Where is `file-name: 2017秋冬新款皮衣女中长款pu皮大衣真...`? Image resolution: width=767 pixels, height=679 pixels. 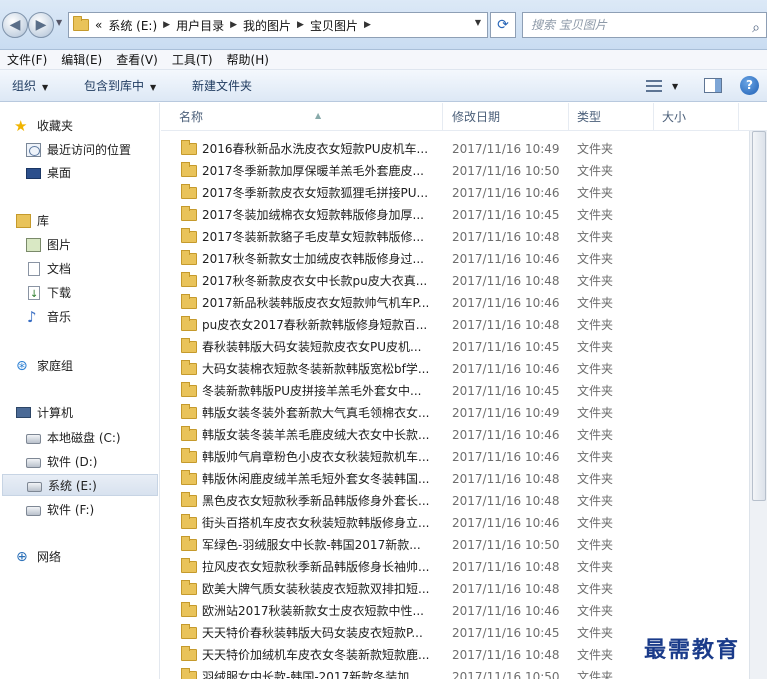
file-name: 2017秋冬新款皮衣女中长款pu皮大衣真... is located at coordinates (315, 281).